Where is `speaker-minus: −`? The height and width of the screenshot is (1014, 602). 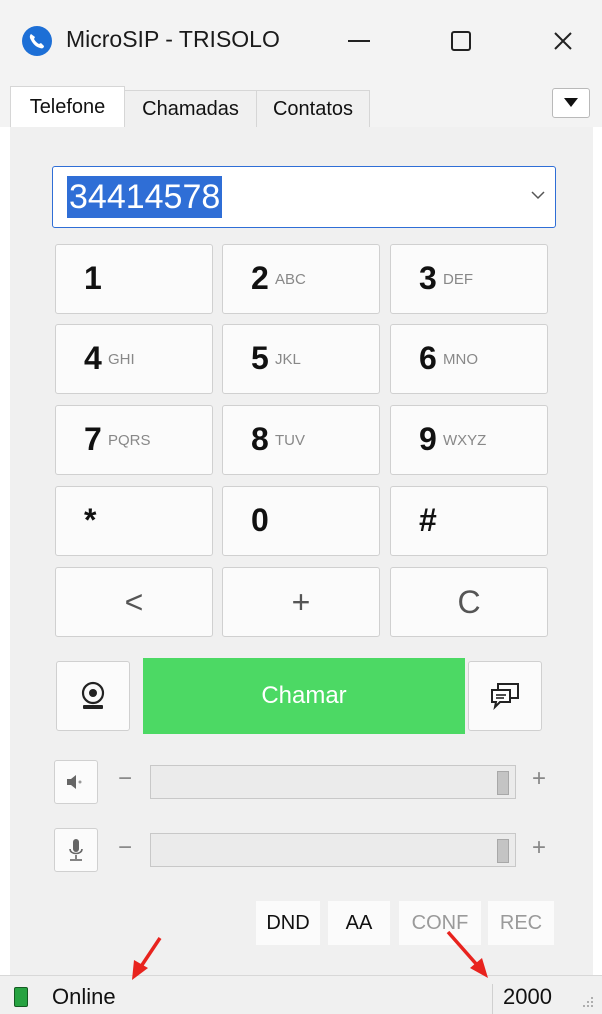
speaker-minus: − is located at coordinates (125, 778).